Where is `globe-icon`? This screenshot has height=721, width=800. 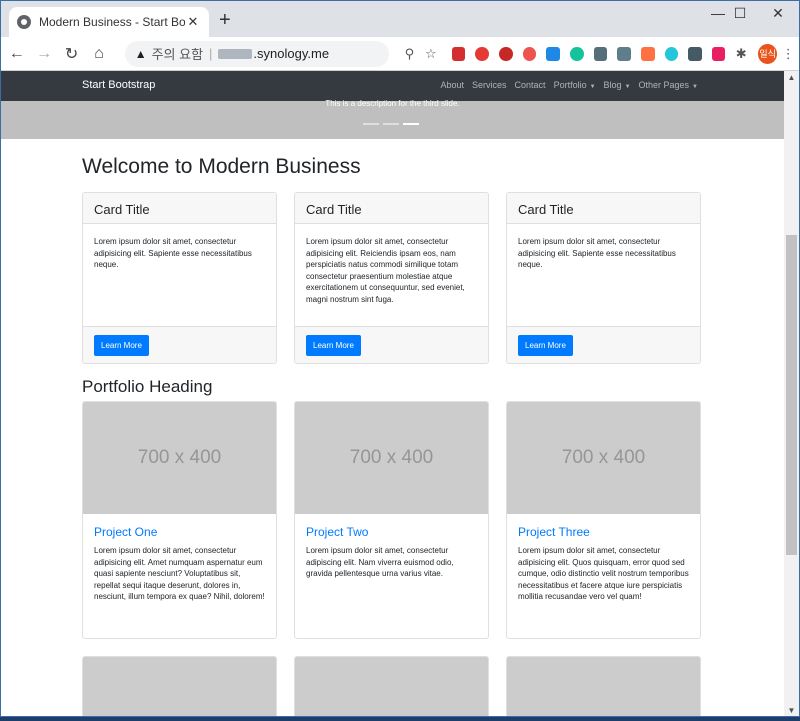 globe-icon is located at coordinates (24, 22).